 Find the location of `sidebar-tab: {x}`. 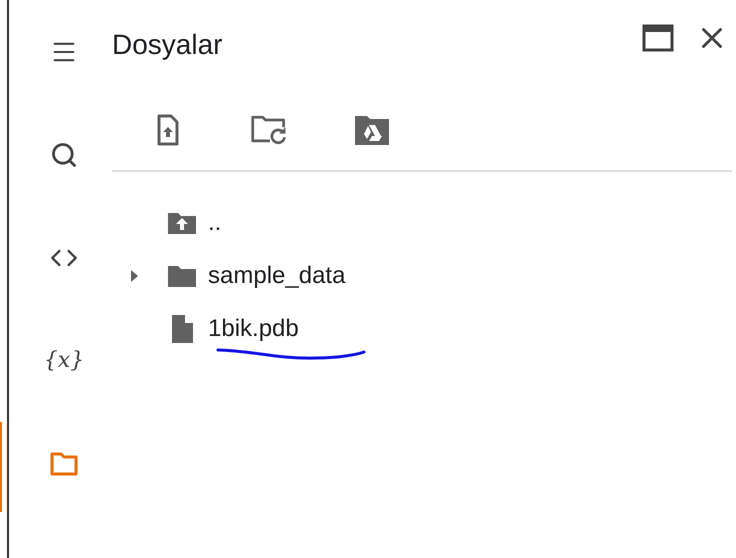

sidebar-tab: {x} is located at coordinates (64, 360).